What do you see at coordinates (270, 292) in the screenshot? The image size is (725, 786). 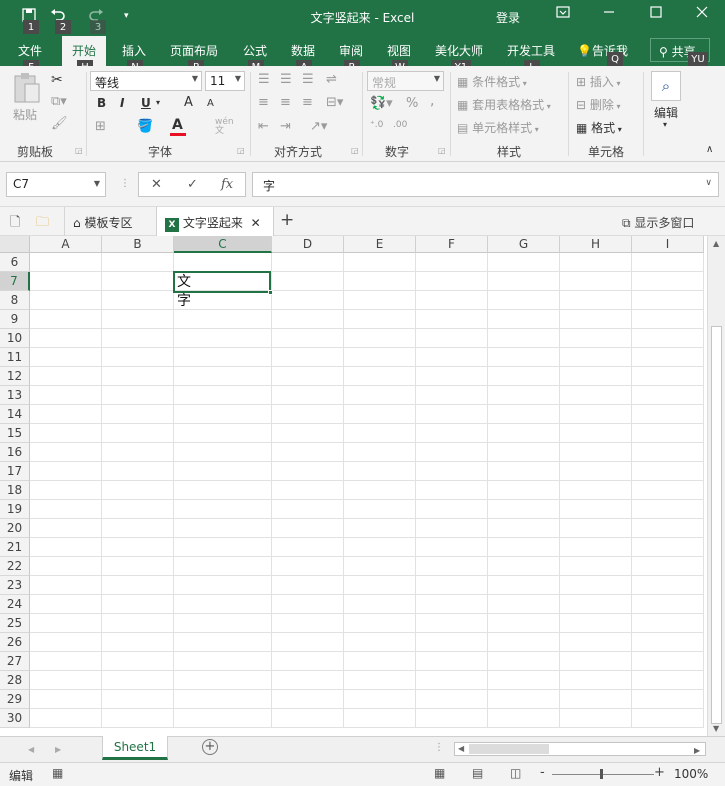 I see `fill-handle` at bounding box center [270, 292].